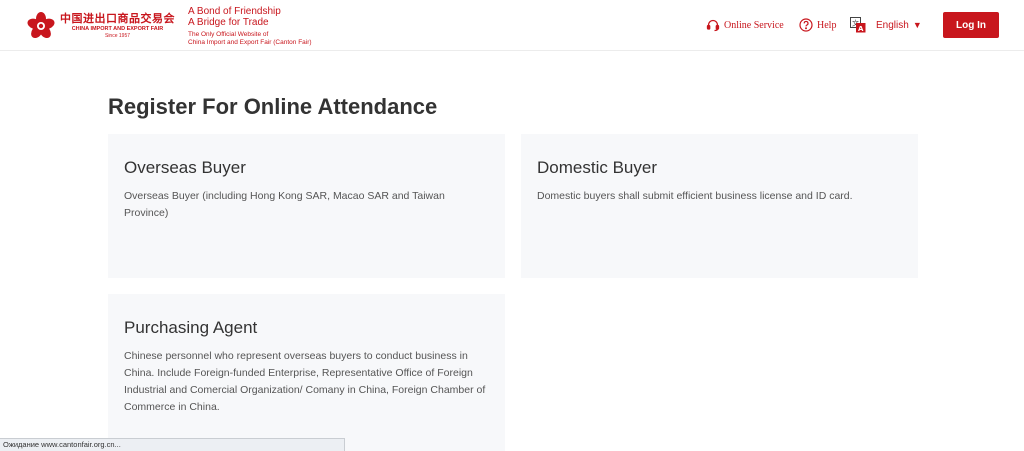  I want to click on logo-english-text: CHINA IMPORT AND EXPORT FAIR, so click(117, 29).